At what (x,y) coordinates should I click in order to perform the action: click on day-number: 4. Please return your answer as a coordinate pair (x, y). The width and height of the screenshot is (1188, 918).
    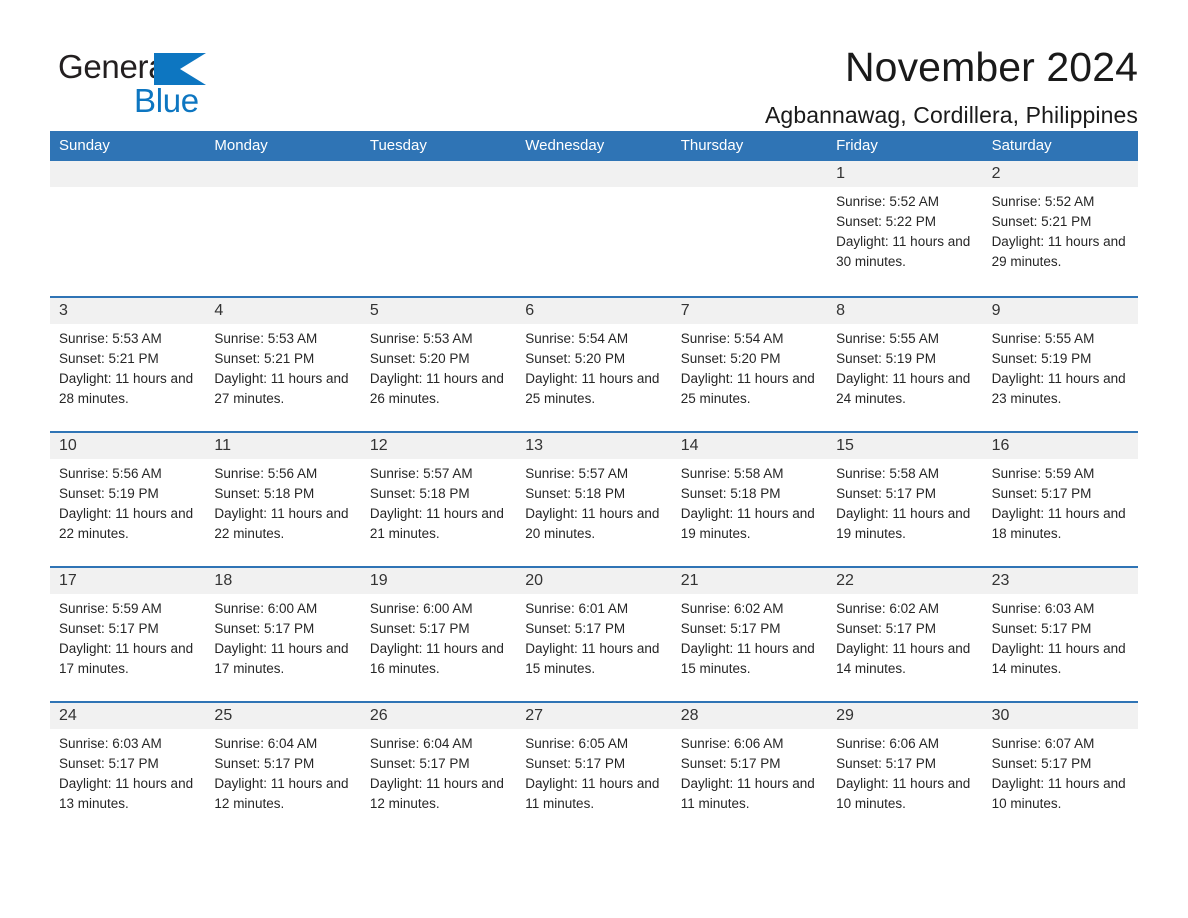
    Looking at the image, I should click on (283, 311).